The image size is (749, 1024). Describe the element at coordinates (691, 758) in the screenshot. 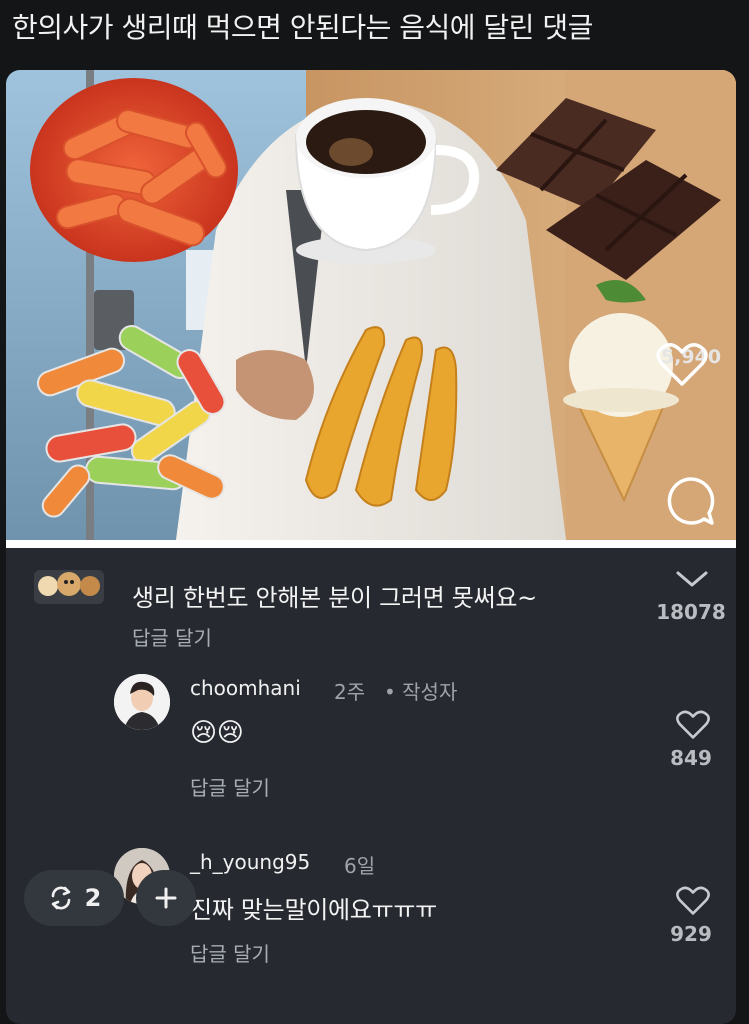

I see `comment-like-count: 849` at that location.